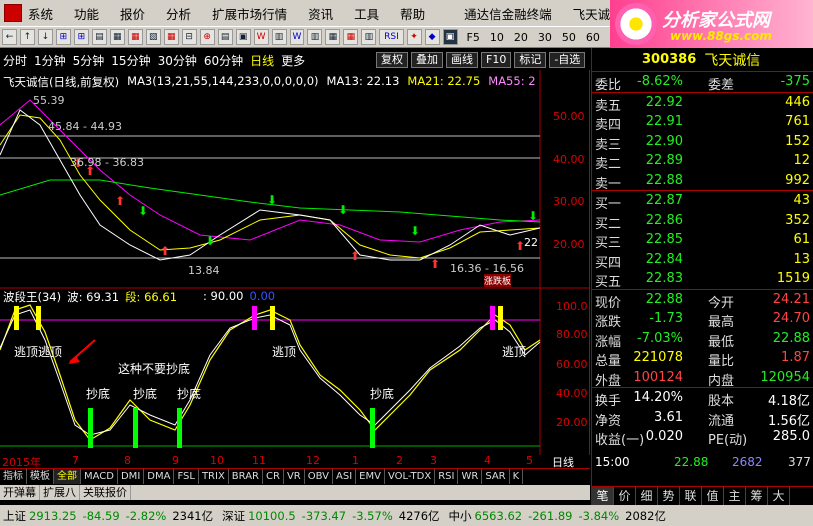  What do you see at coordinates (351, 37) in the screenshot?
I see `chart2-icon: ▦` at bounding box center [351, 37].